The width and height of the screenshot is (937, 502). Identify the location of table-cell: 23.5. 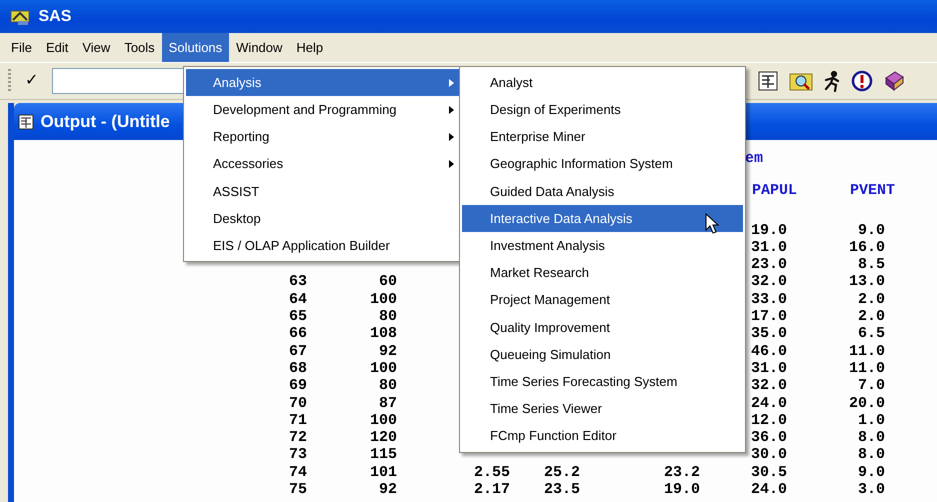
(562, 489).